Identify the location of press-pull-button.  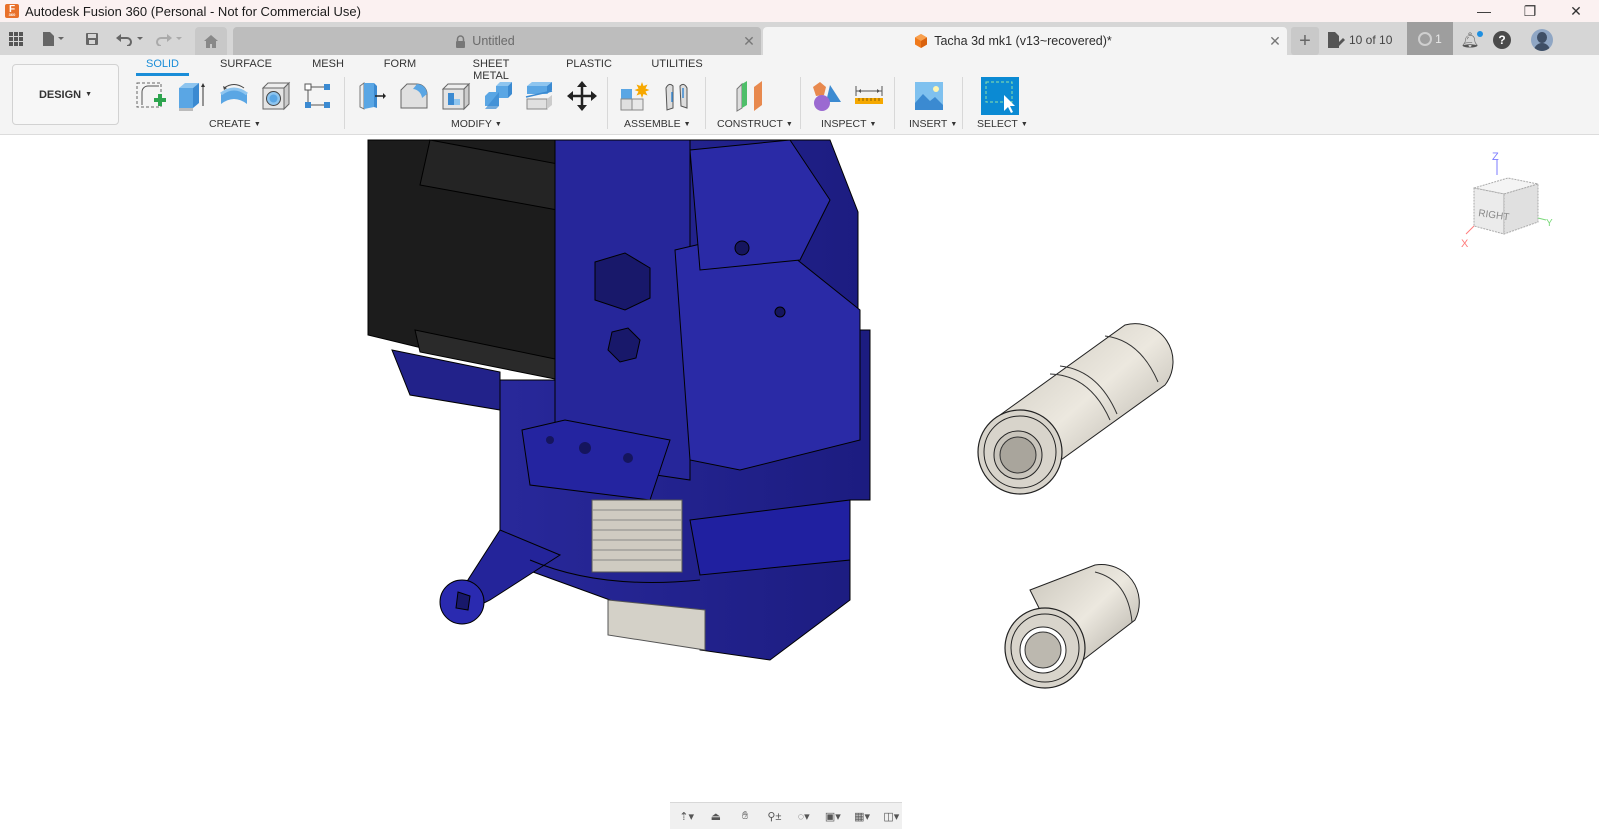
(372, 96).